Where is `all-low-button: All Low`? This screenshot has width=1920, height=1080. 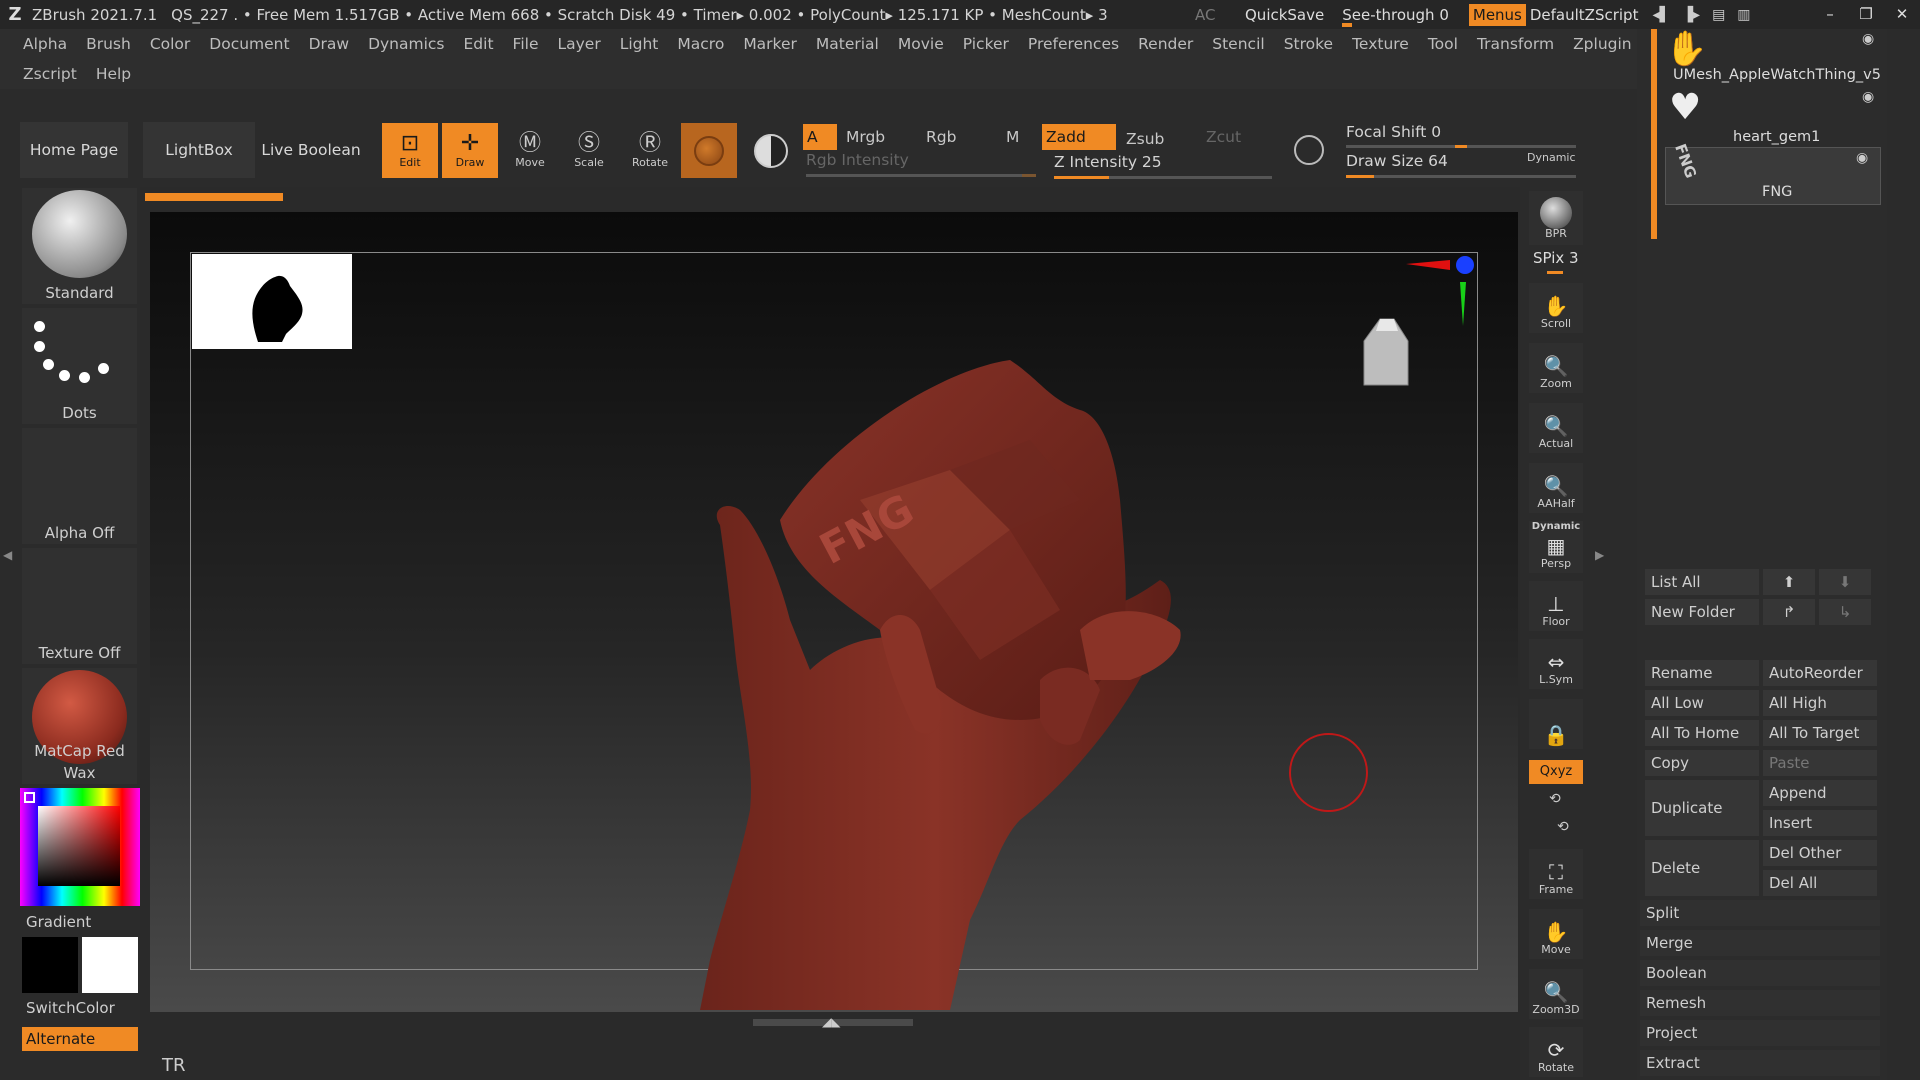 all-low-button: All Low is located at coordinates (1702, 703).